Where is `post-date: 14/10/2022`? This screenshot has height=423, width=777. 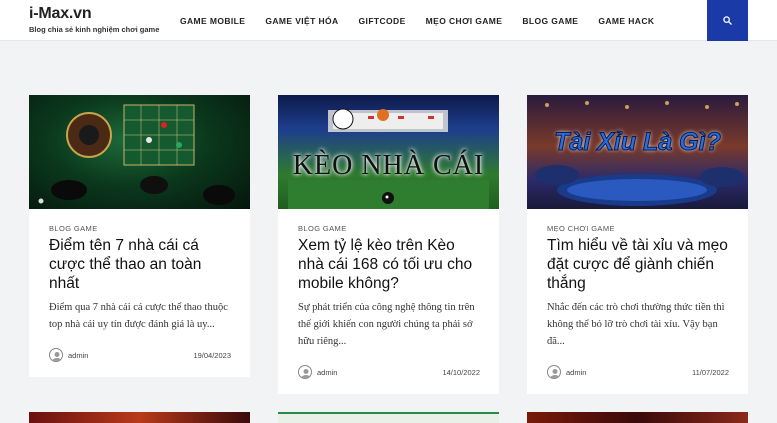 post-date: 14/10/2022 is located at coordinates (461, 372).